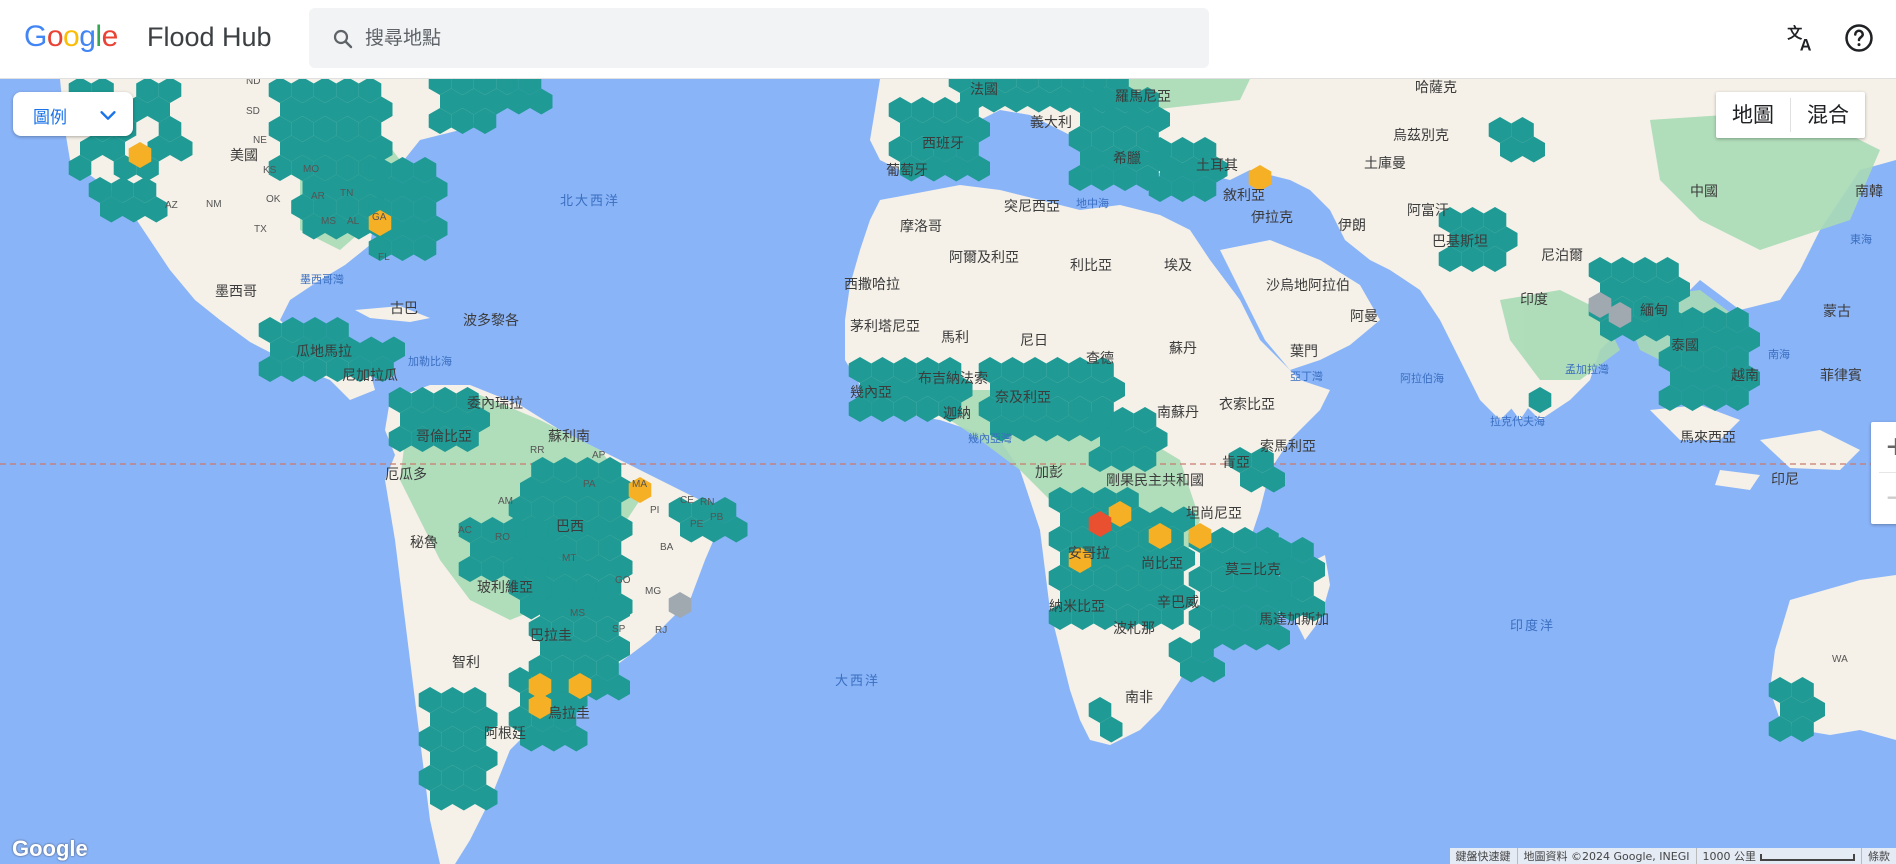  What do you see at coordinates (50, 118) in the screenshot?
I see `legend-label: 圖例` at bounding box center [50, 118].